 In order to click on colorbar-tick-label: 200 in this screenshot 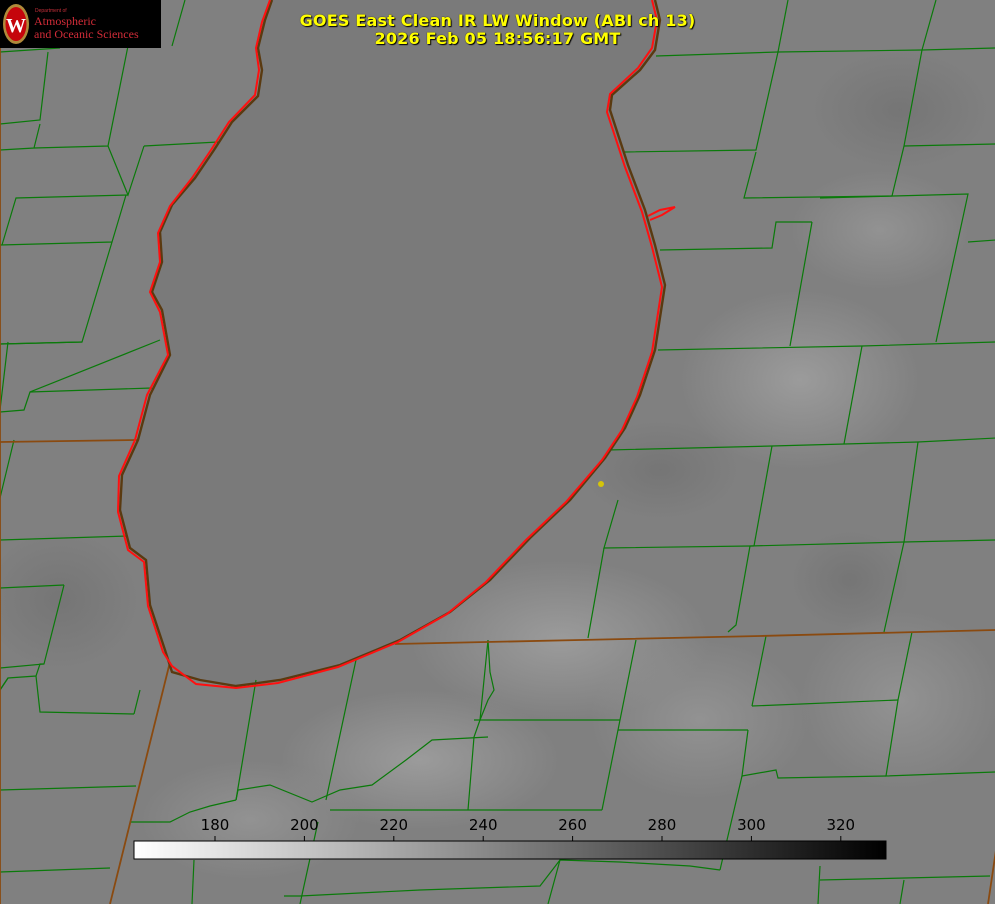, I will do `click(304, 825)`.